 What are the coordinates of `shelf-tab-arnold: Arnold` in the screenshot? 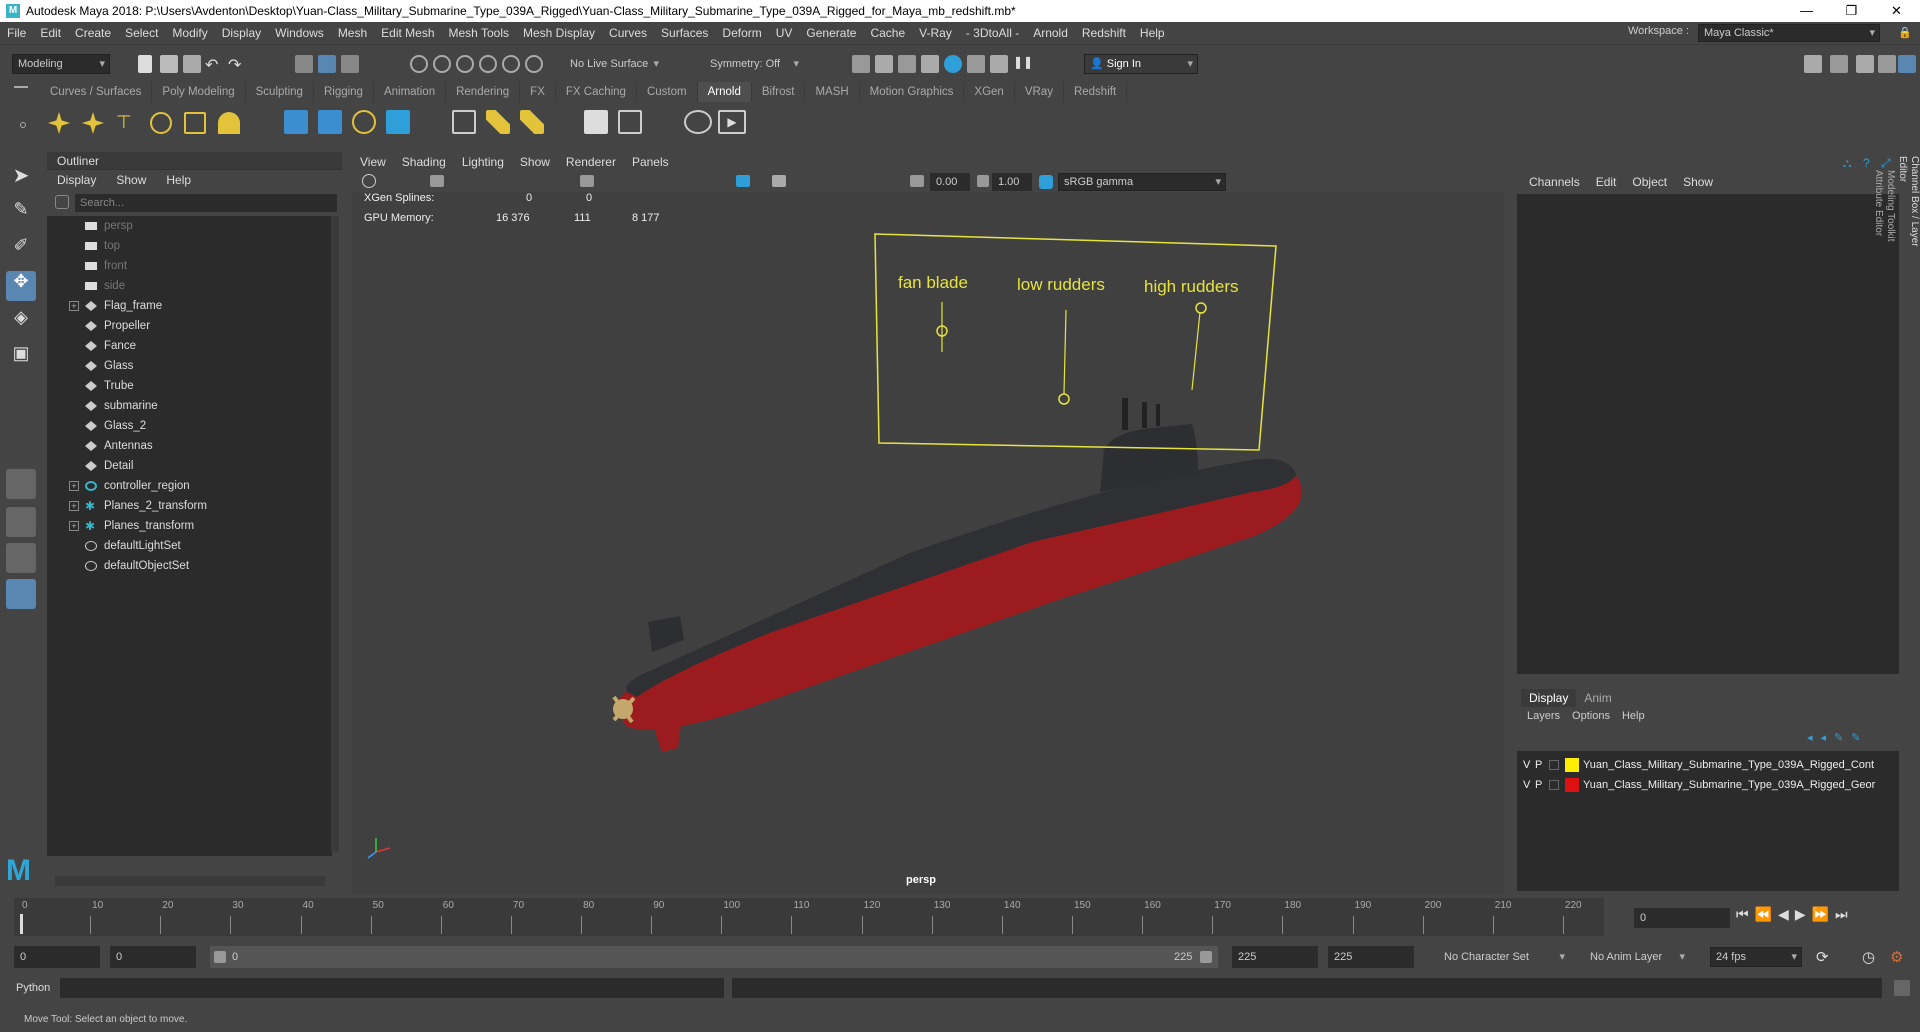 It's located at (724, 92).